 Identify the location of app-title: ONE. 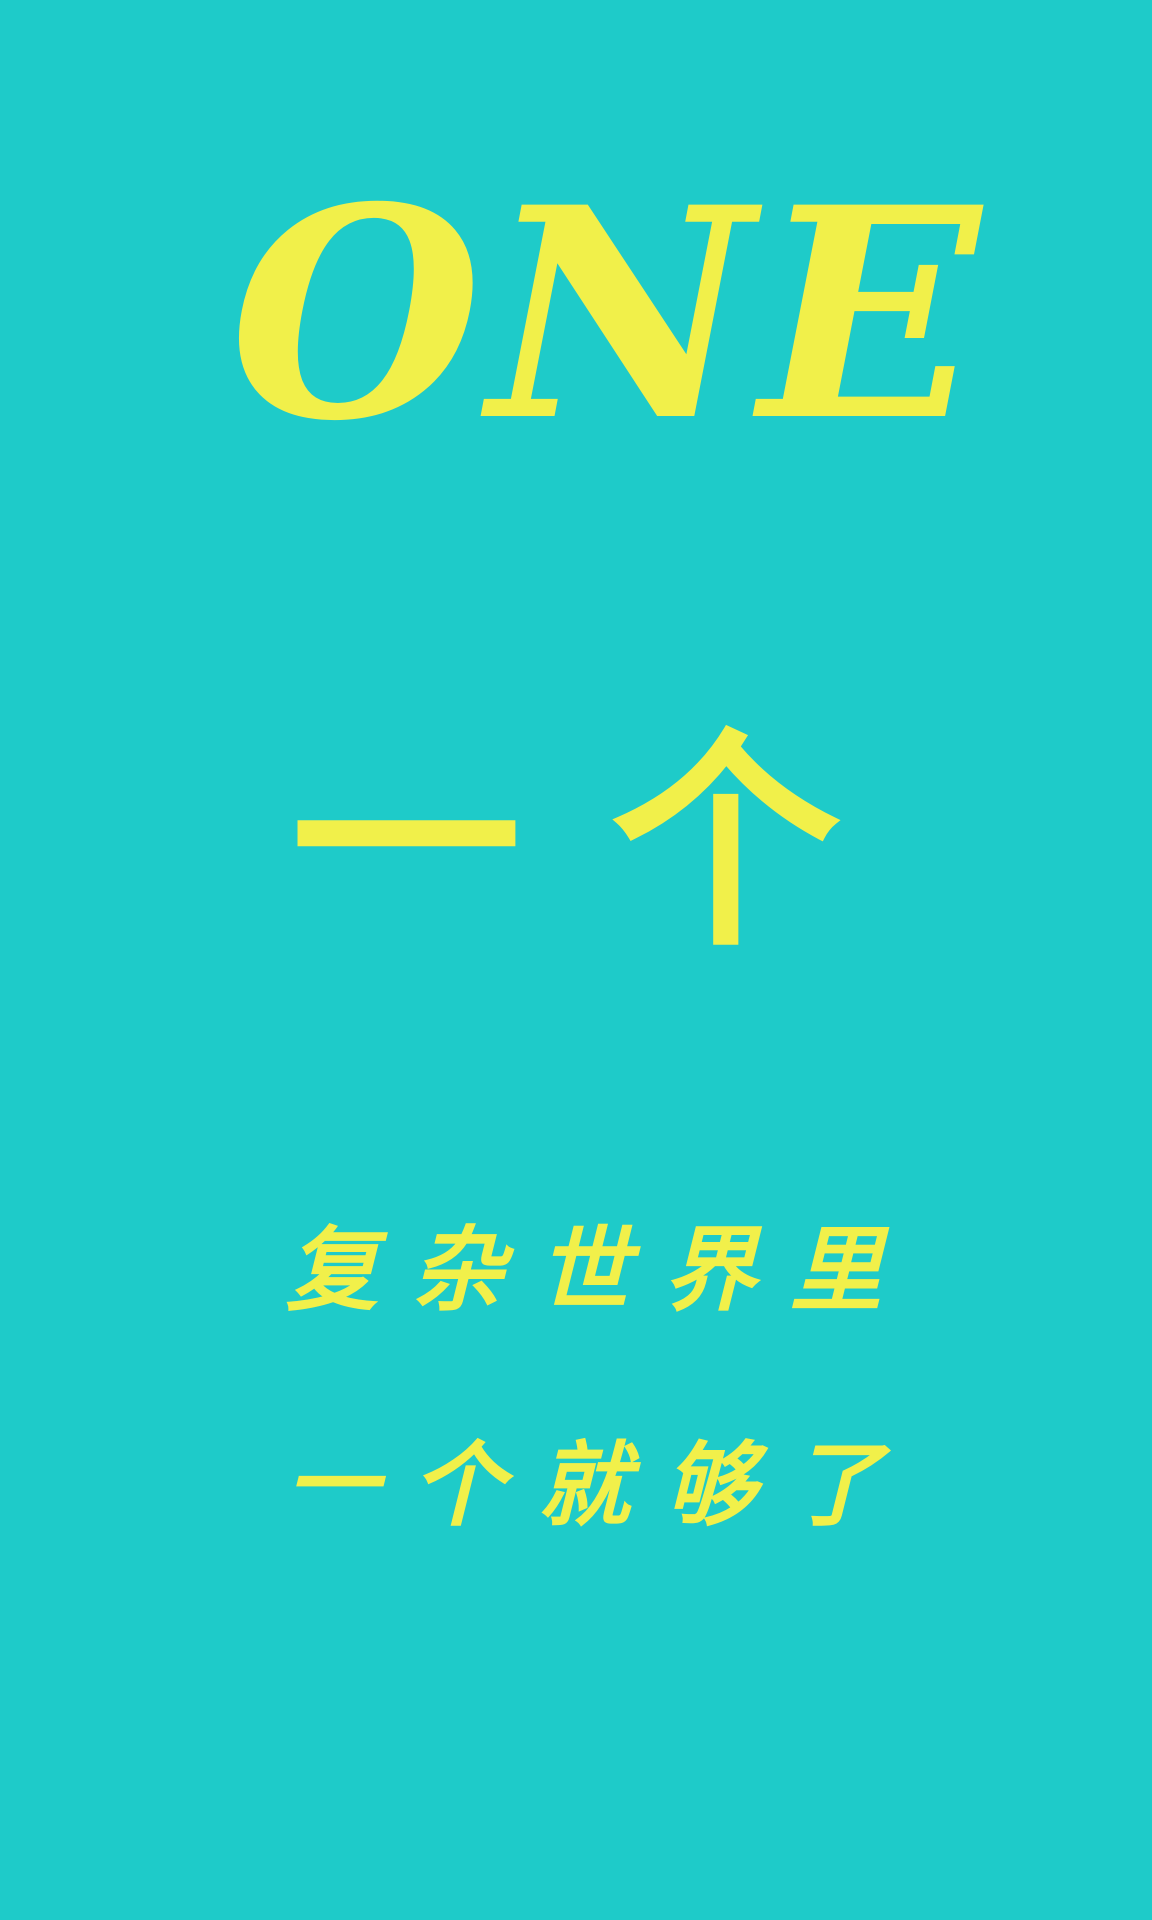
(608, 315).